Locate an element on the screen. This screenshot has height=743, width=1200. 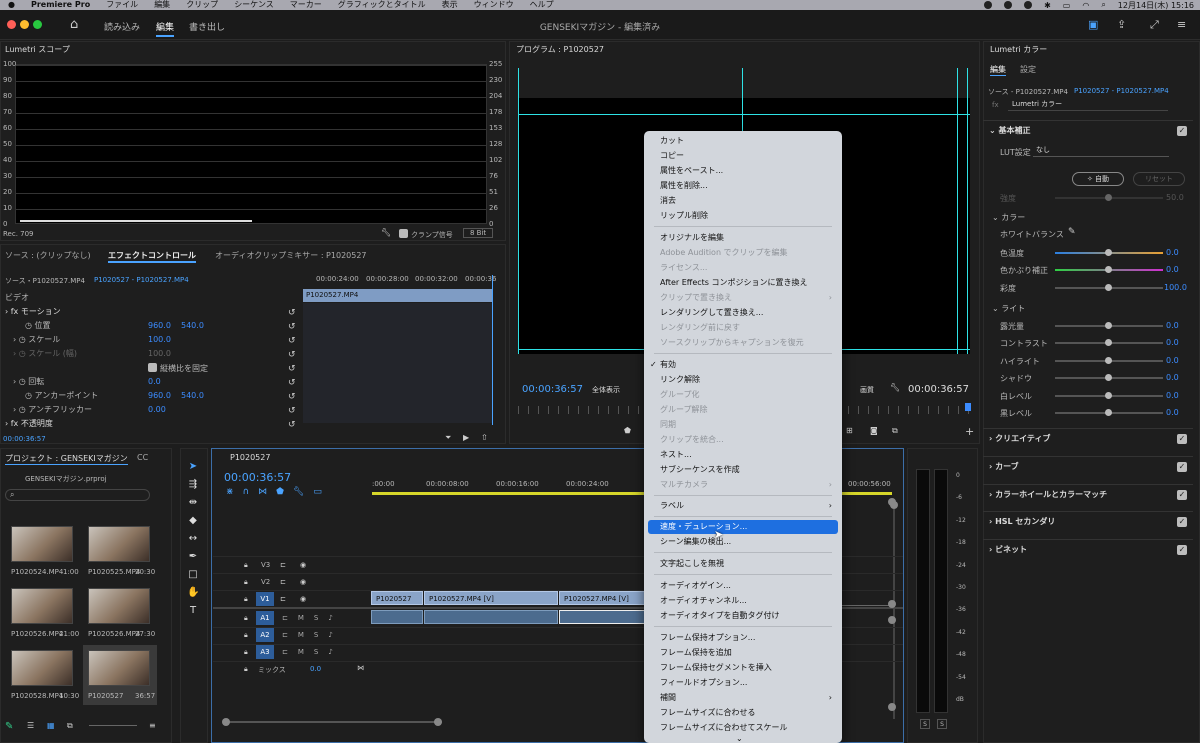
vscroll-bottom-knob is located at coordinates (892, 604).